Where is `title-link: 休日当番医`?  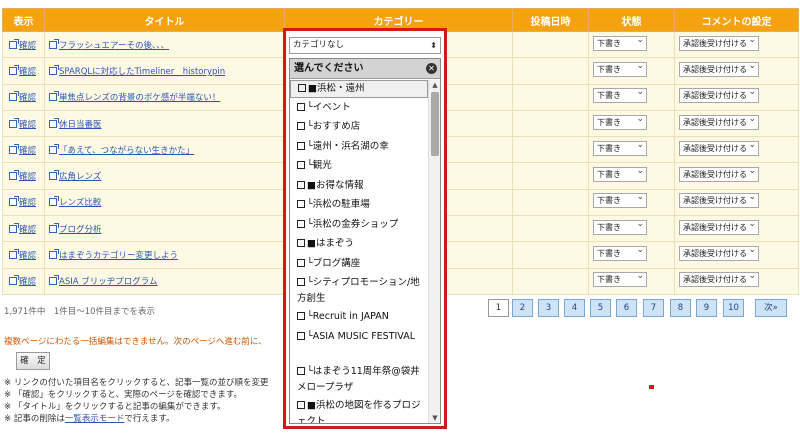 title-link: 休日当番医 is located at coordinates (80, 125).